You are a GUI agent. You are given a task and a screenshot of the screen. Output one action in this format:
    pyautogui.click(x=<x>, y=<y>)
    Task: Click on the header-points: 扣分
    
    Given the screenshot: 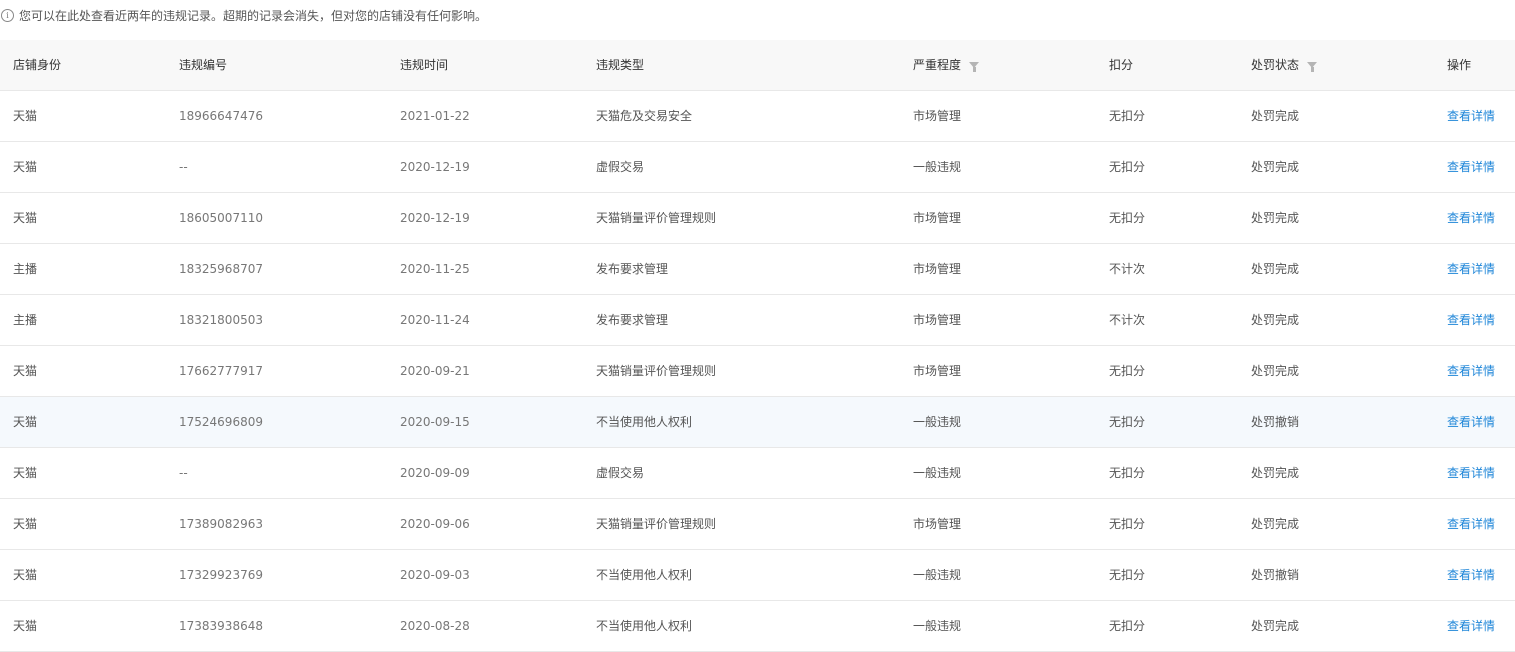 What is the action you would take?
    pyautogui.click(x=1121, y=65)
    